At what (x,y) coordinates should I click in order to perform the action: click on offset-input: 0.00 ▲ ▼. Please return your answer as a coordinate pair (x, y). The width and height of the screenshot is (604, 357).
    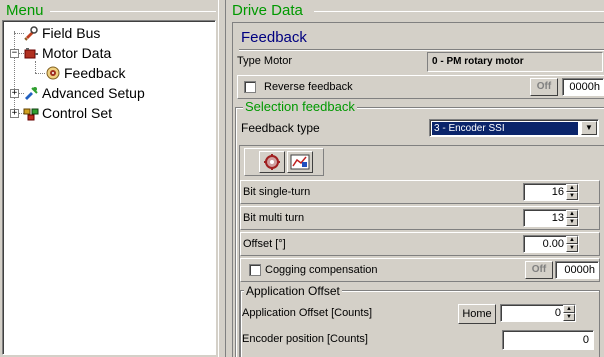
    Looking at the image, I should click on (551, 244).